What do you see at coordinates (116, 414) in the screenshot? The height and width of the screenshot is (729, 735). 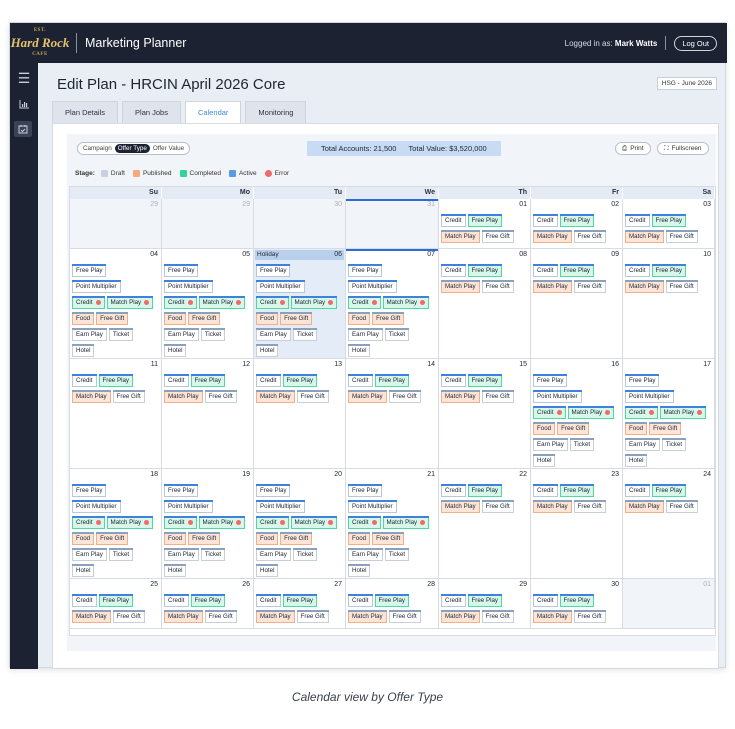 I see `calendar-day-cell: 11 Credit Free Play Match Play Free Gift` at bounding box center [116, 414].